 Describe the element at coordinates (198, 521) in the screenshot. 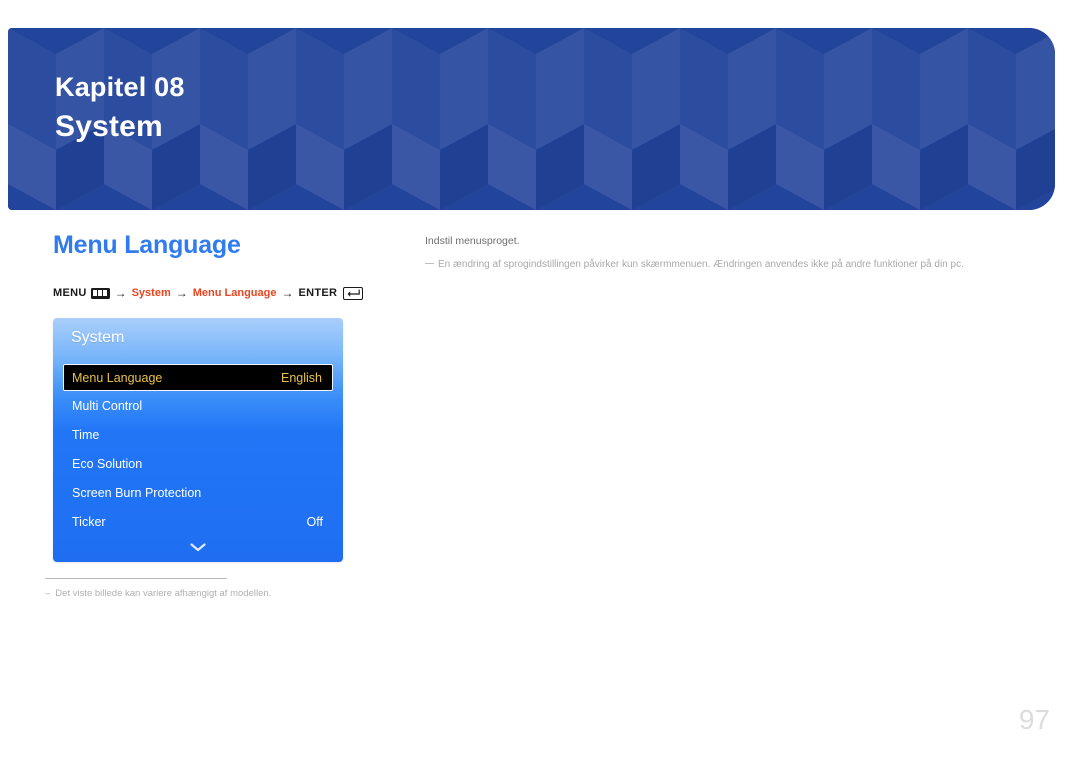

I see `osd-row-ticker: Ticker Off` at that location.